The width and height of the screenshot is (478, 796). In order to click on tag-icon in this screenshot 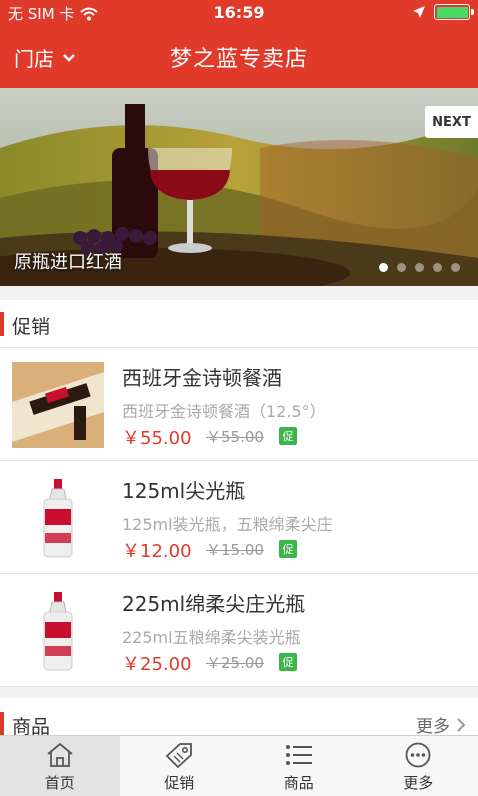, I will do `click(179, 755)`.